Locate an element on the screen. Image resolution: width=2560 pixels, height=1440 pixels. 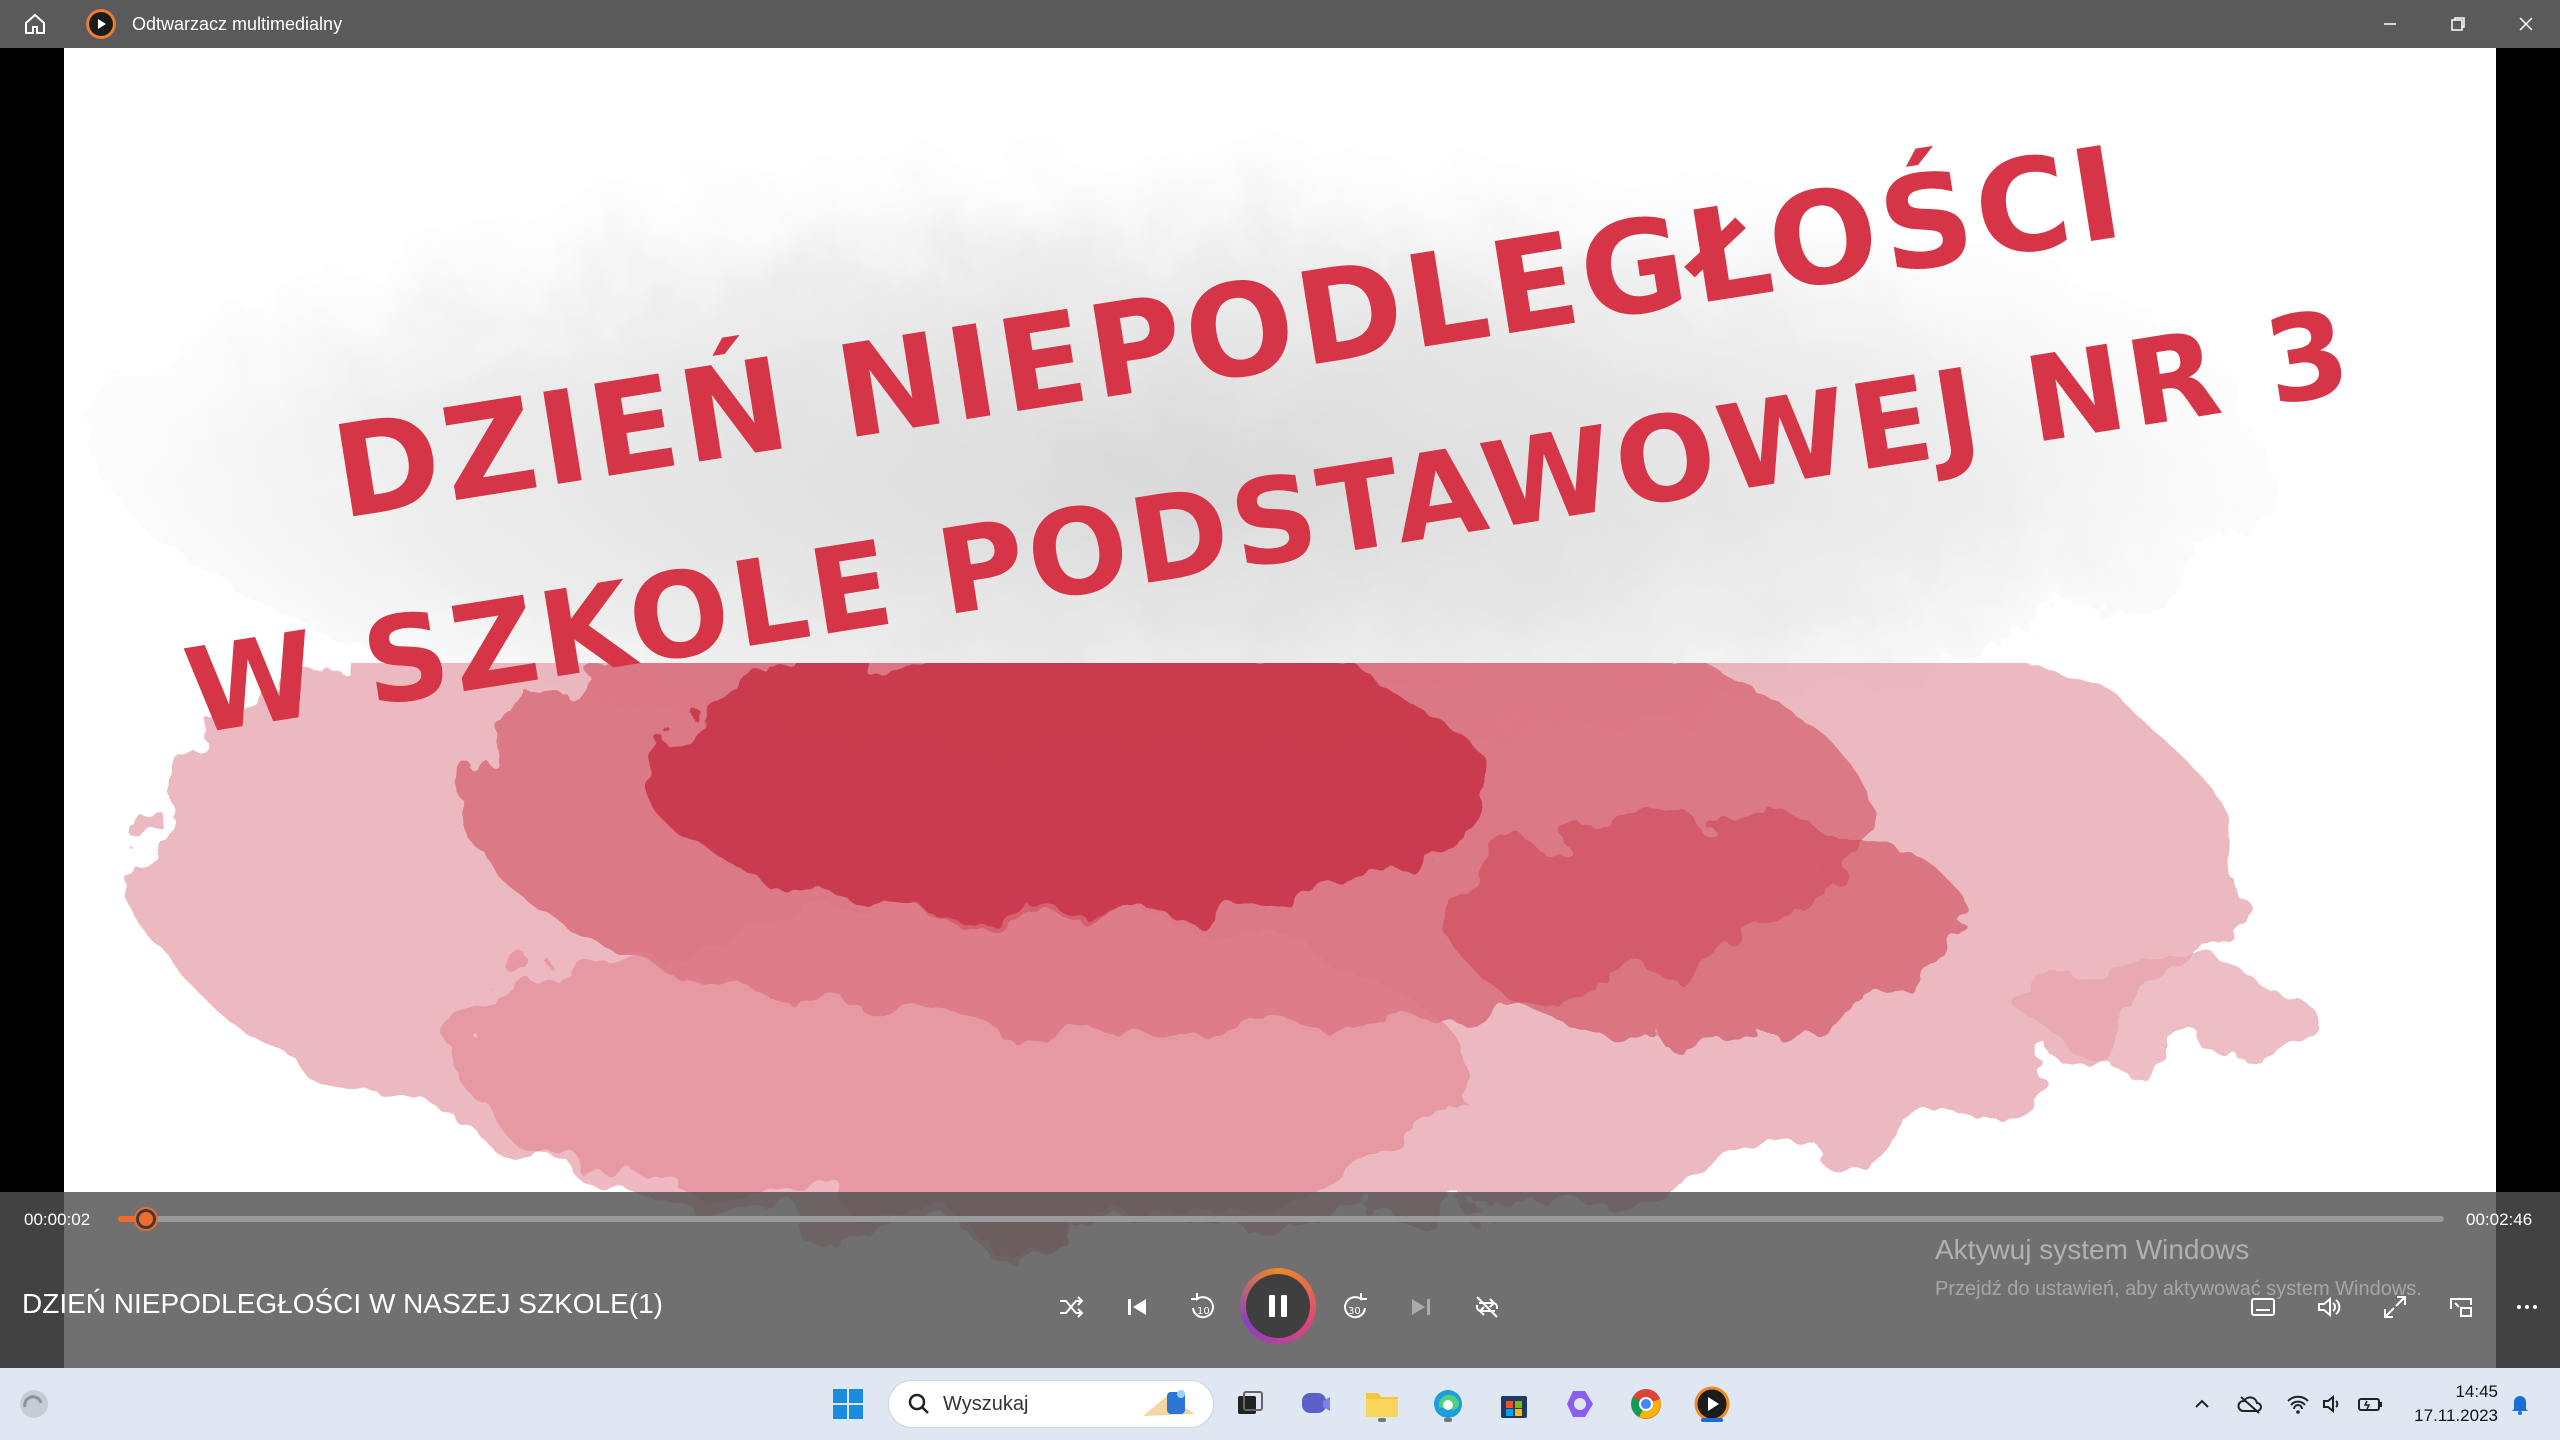
restore-button is located at coordinates (2458, 24).